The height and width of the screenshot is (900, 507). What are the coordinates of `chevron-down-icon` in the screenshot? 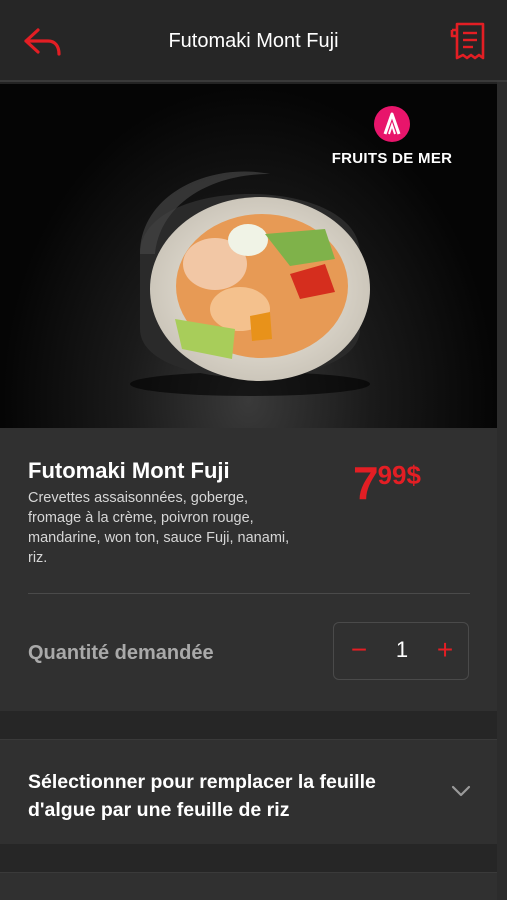 It's located at (461, 791).